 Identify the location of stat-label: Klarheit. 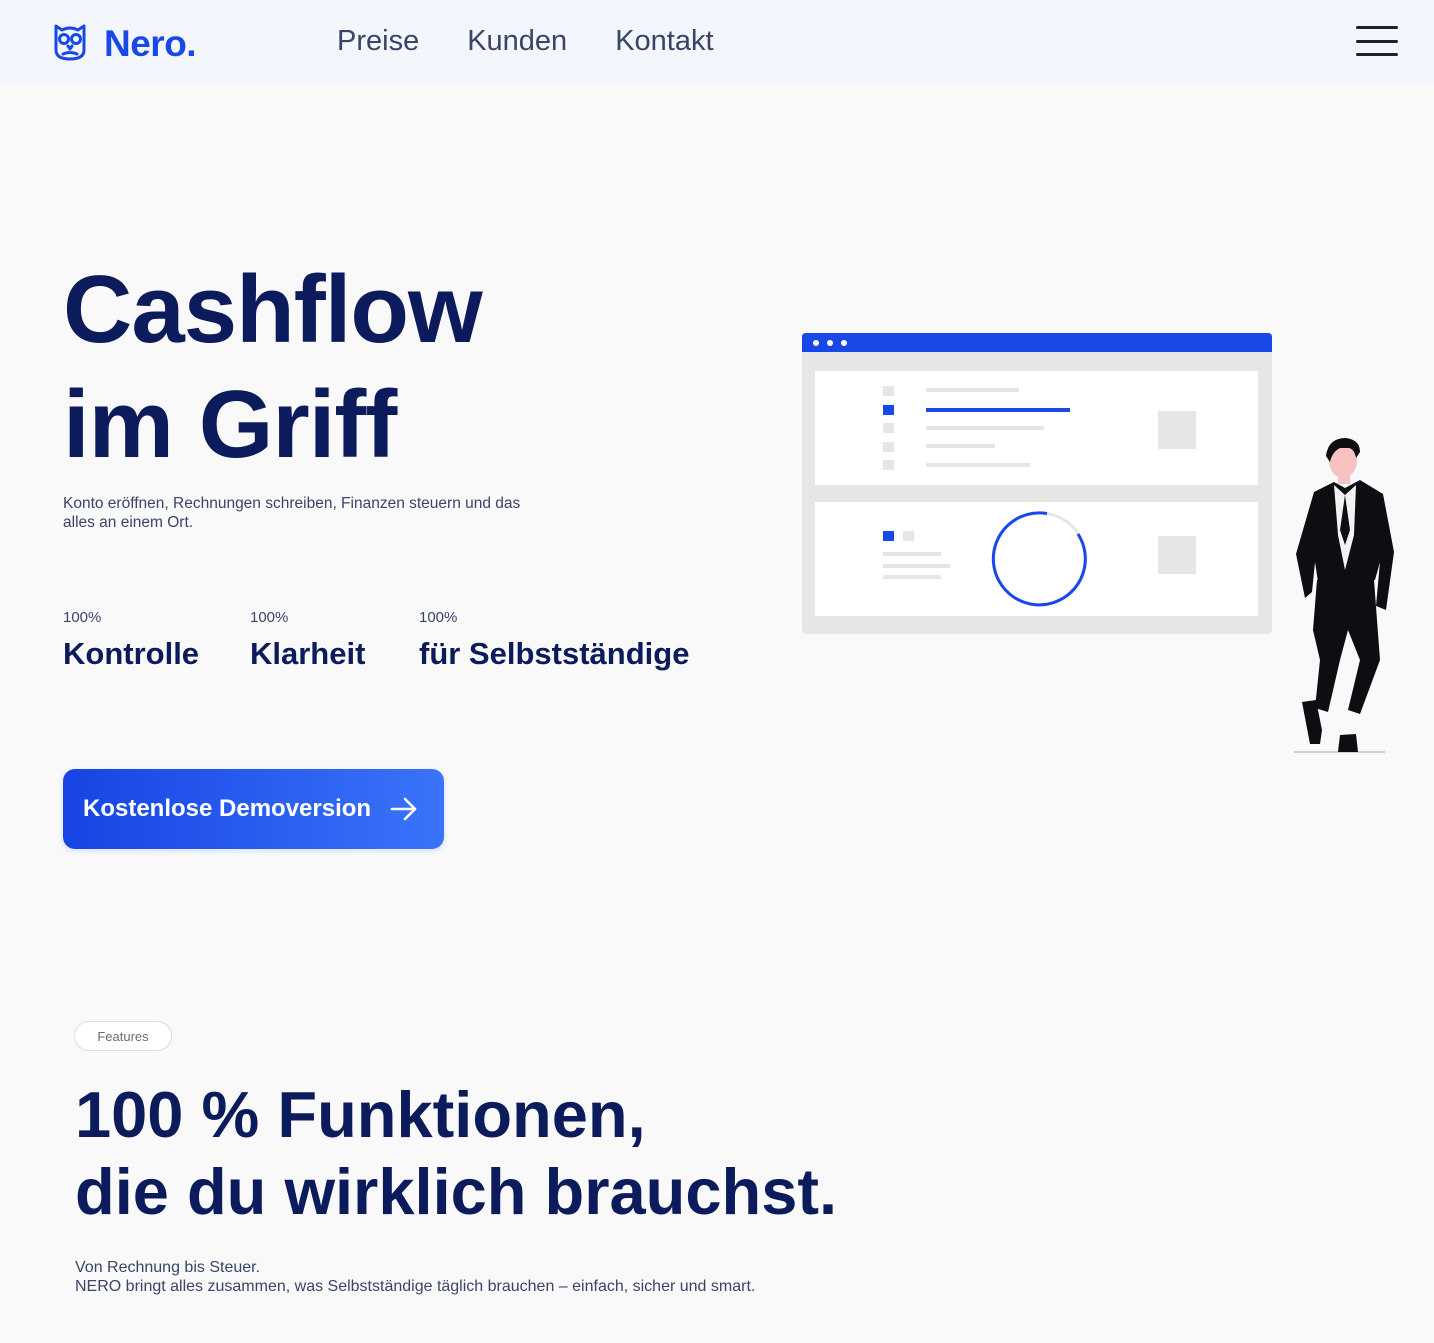
(308, 653).